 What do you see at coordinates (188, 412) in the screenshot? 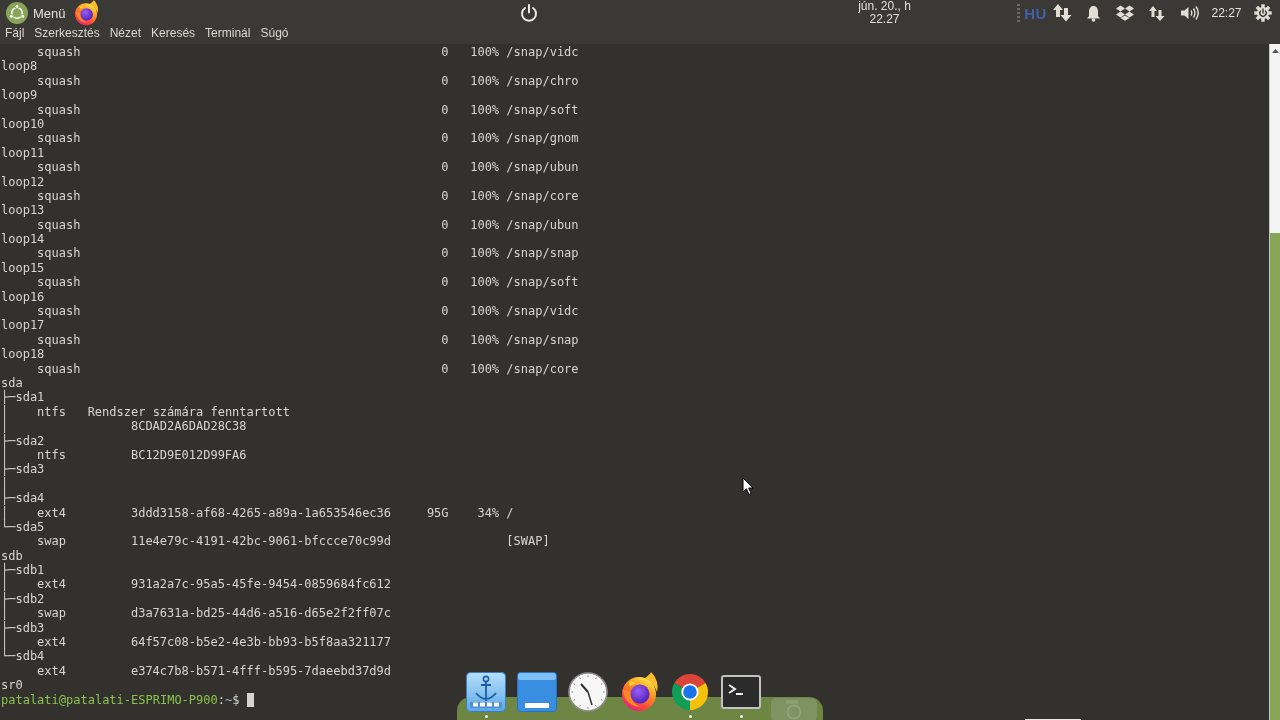
I see `volume-label: Rendszer számára fenntartott` at bounding box center [188, 412].